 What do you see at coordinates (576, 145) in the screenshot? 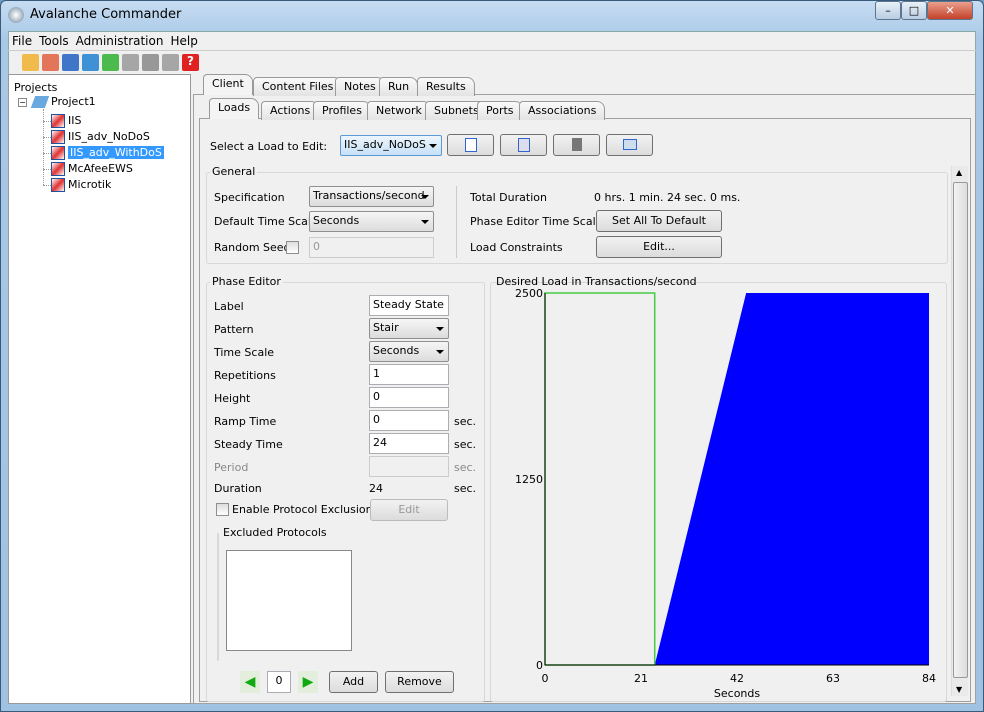
I see `delete-load-button` at bounding box center [576, 145].